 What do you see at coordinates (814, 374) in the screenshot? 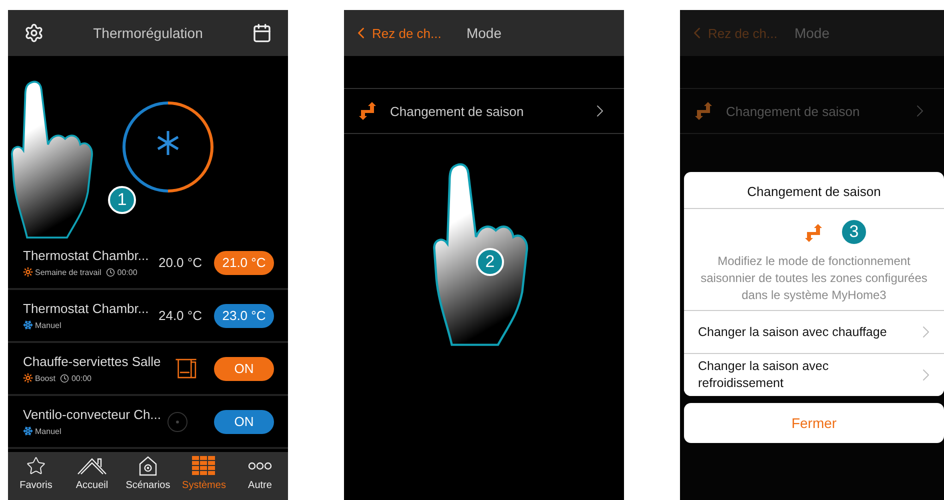
I see `dialog-option: Changer la saison avec refroidissement` at bounding box center [814, 374].